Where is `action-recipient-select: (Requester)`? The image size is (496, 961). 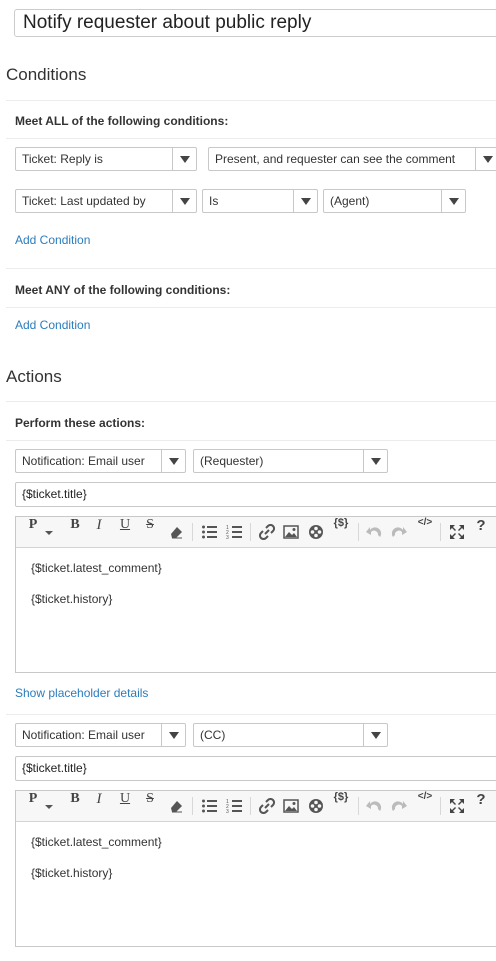 action-recipient-select: (Requester) is located at coordinates (290, 461).